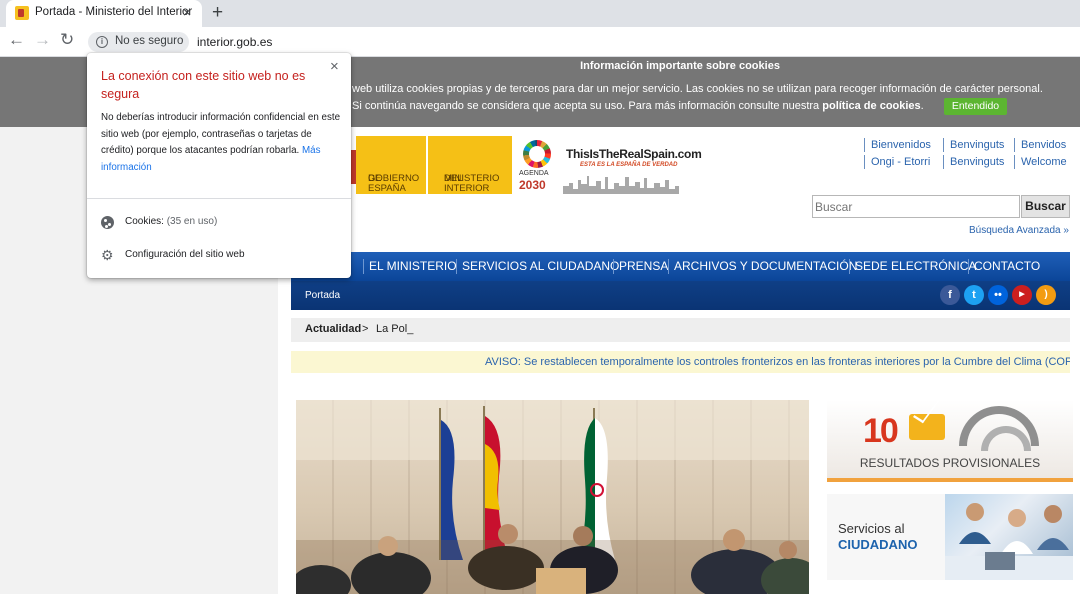 The height and width of the screenshot is (594, 1080). Describe the element at coordinates (22, 13) in the screenshot. I see `favicon-icon` at that location.